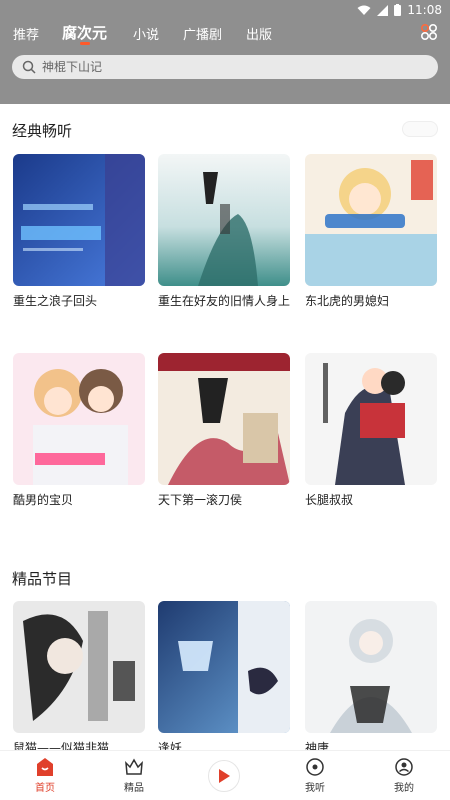  I want to click on book-card: 东北虎的男媳妇, so click(371, 231).